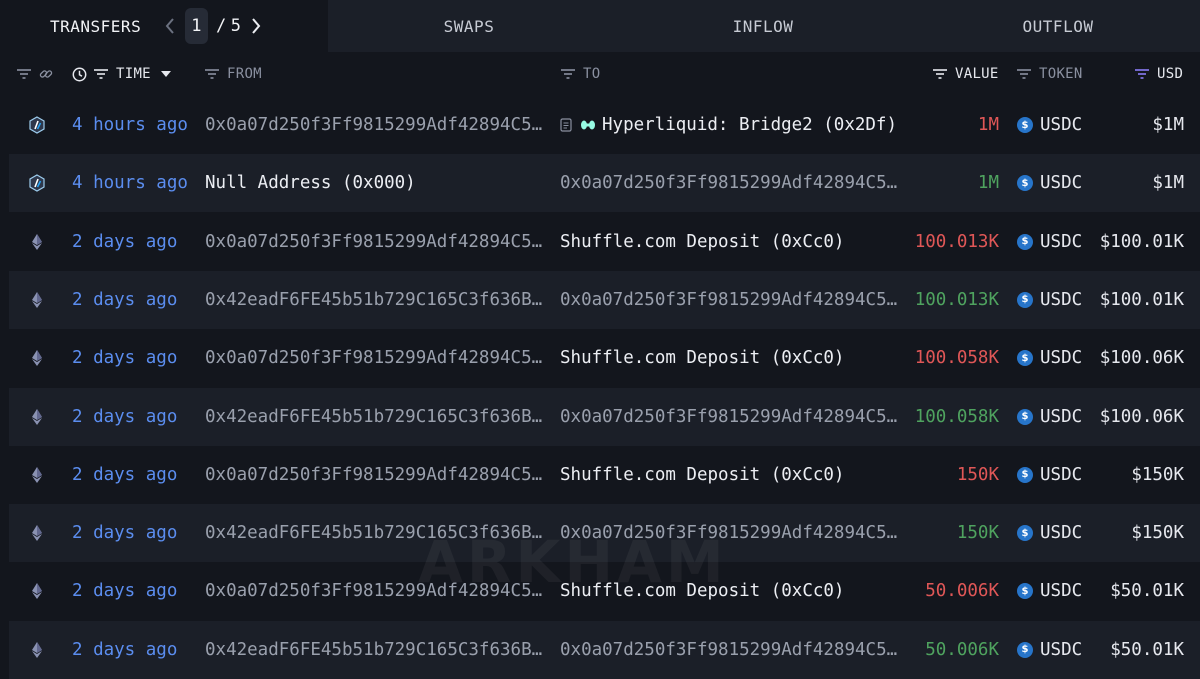 The image size is (1200, 679). I want to click on sort-desc-icon, so click(165, 74).